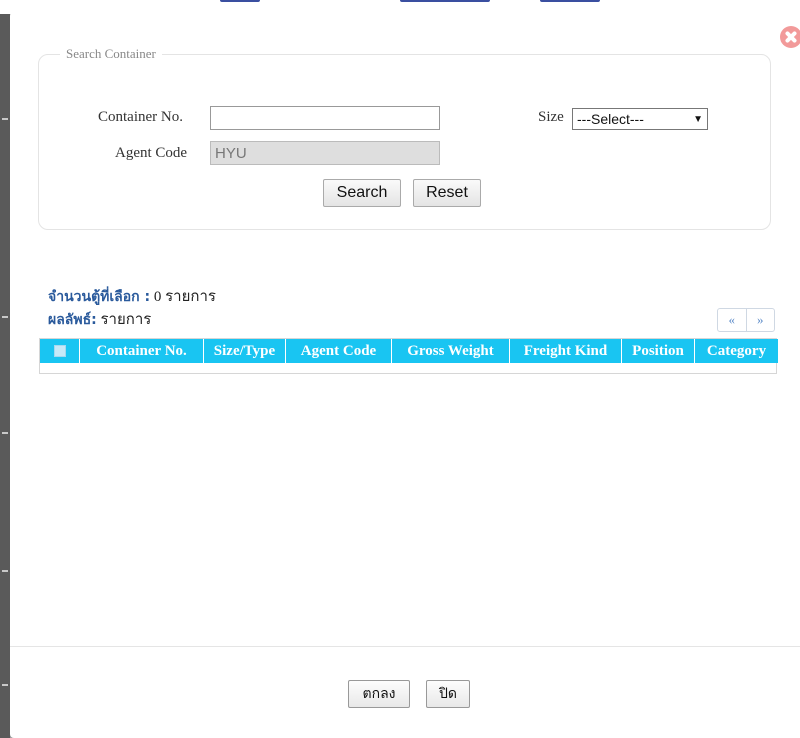 Image resolution: width=800 pixels, height=738 pixels. I want to click on selected-count: จำนวนตู้ที่เลือก : 0 รายการ, so click(132, 296).